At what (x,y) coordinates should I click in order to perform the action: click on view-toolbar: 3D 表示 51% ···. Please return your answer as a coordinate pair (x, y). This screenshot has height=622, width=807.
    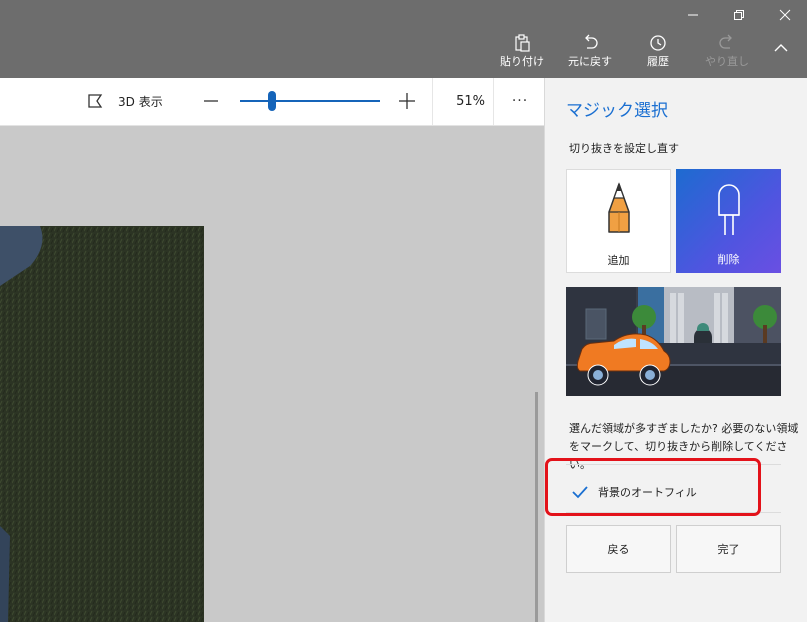
    Looking at the image, I should click on (272, 102).